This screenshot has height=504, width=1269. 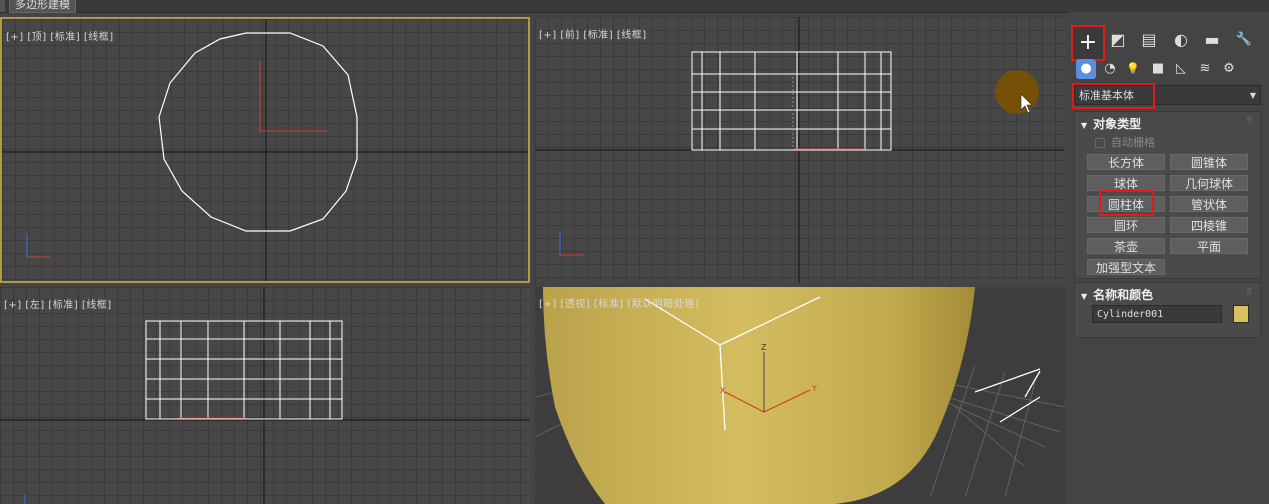 What do you see at coordinates (723, 390) in the screenshot?
I see `axis-label-x: X` at bounding box center [723, 390].